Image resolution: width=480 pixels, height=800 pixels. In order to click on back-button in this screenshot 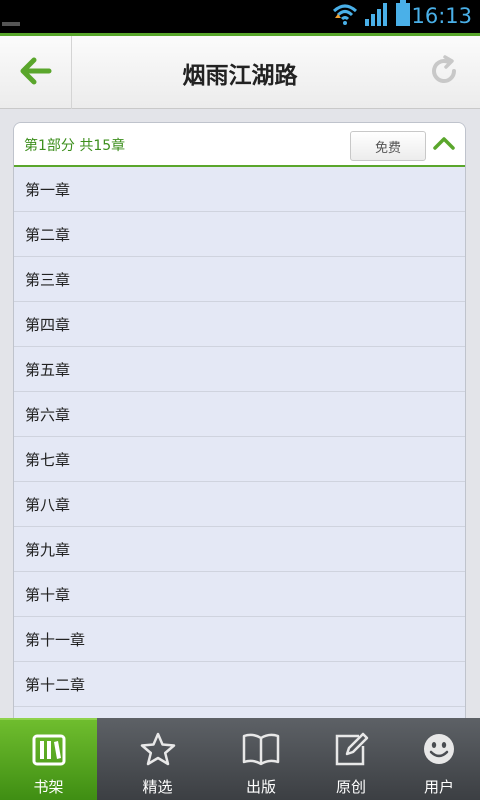, I will do `click(36, 72)`.